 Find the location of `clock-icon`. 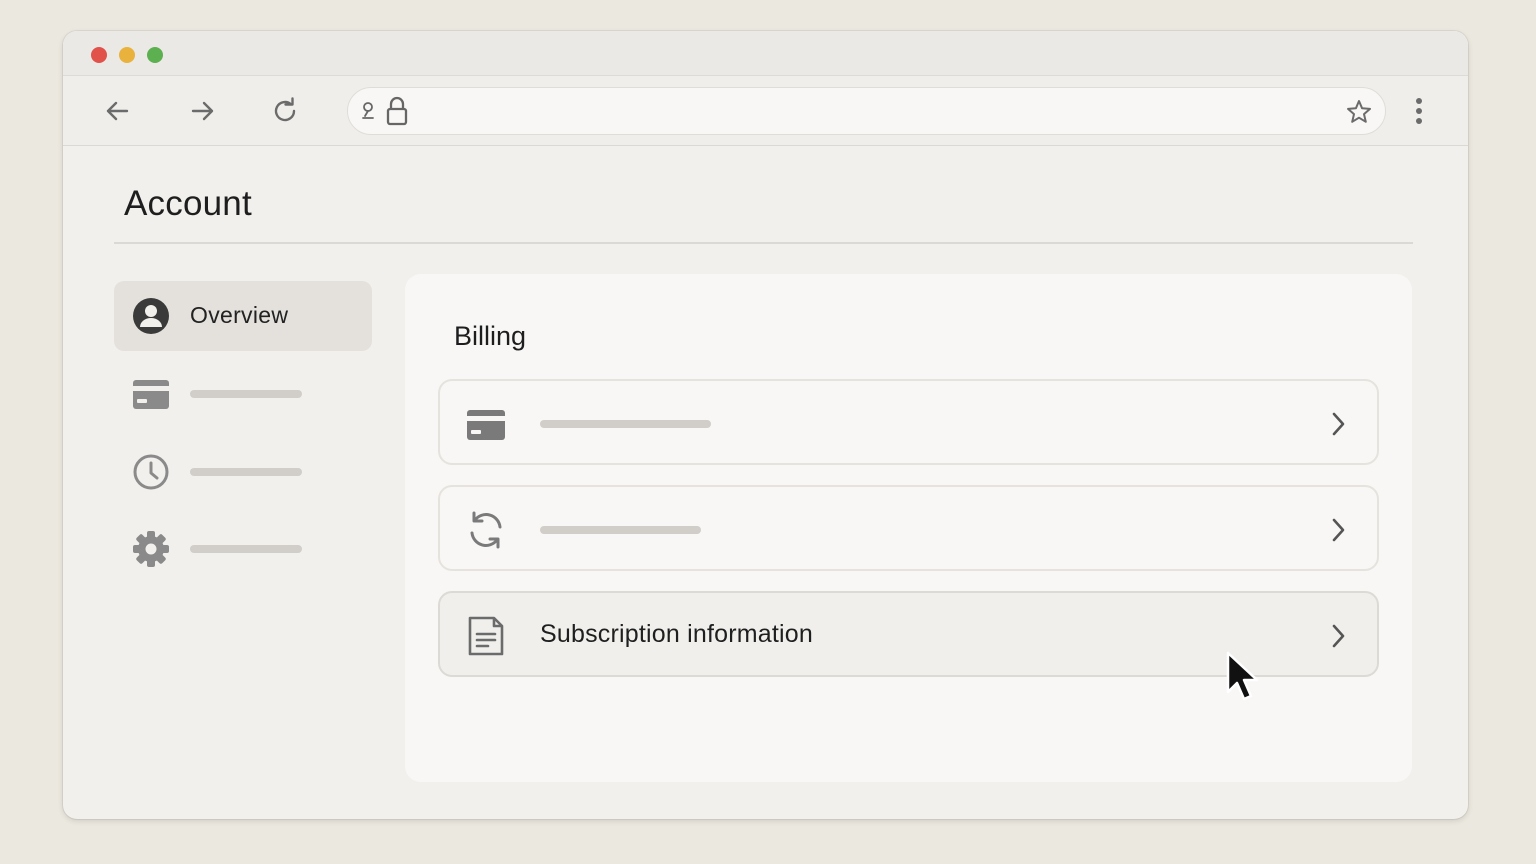

clock-icon is located at coordinates (151, 472).